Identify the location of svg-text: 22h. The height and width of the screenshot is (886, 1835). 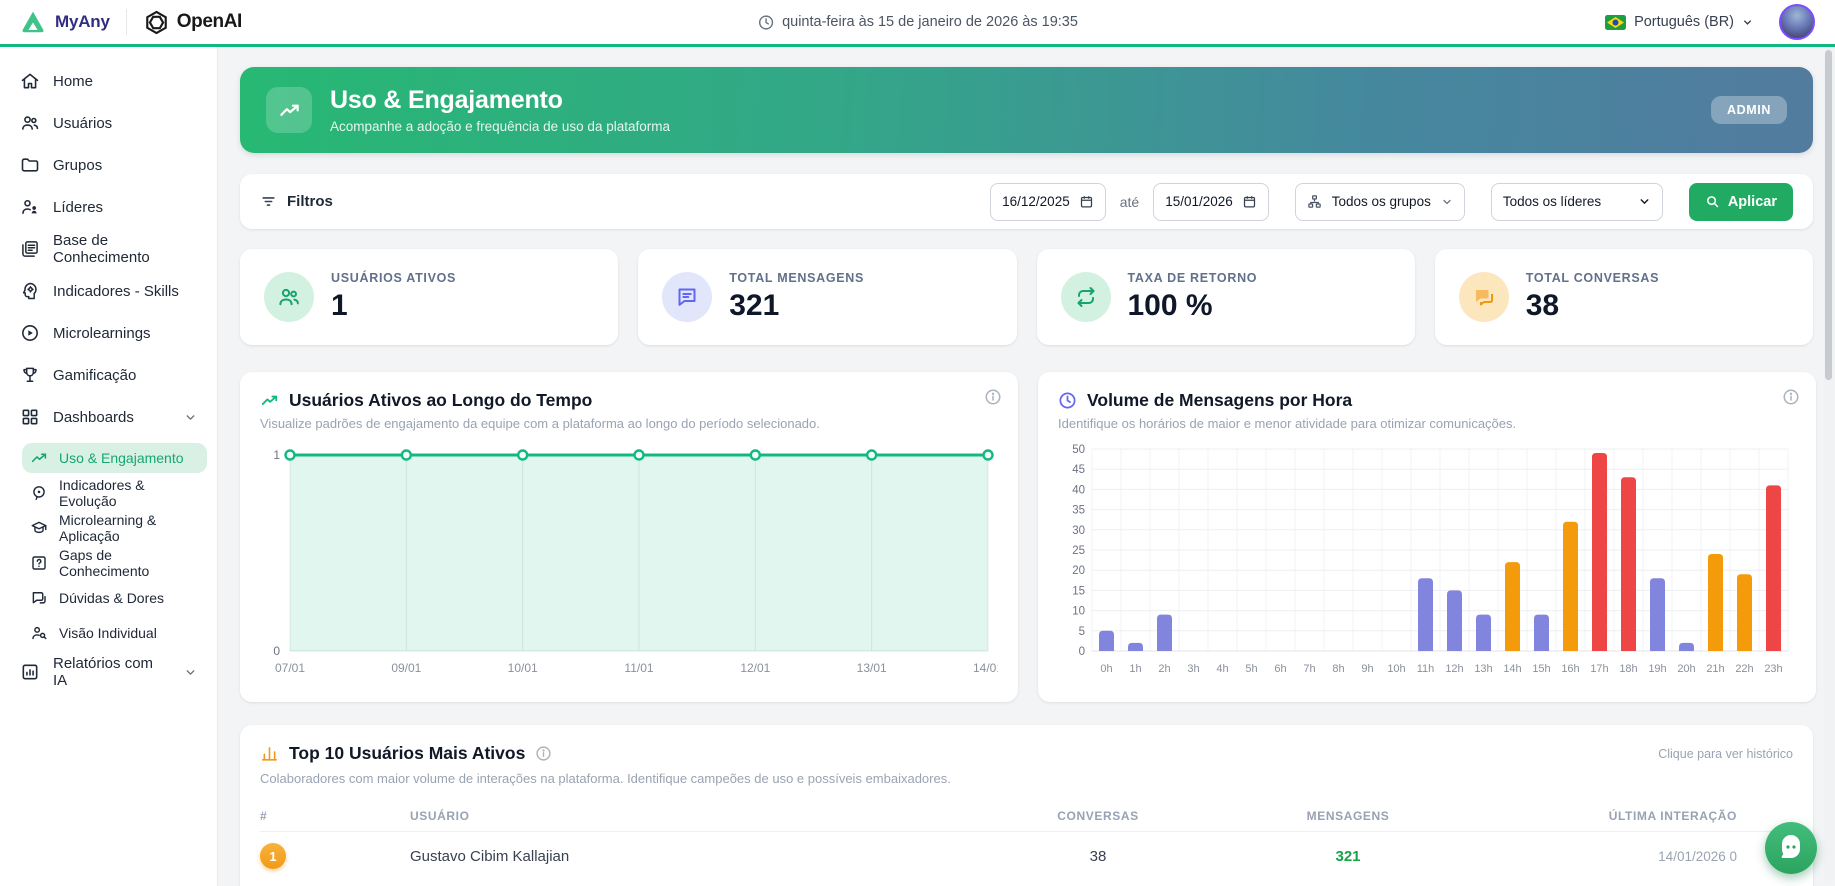
(1744, 669).